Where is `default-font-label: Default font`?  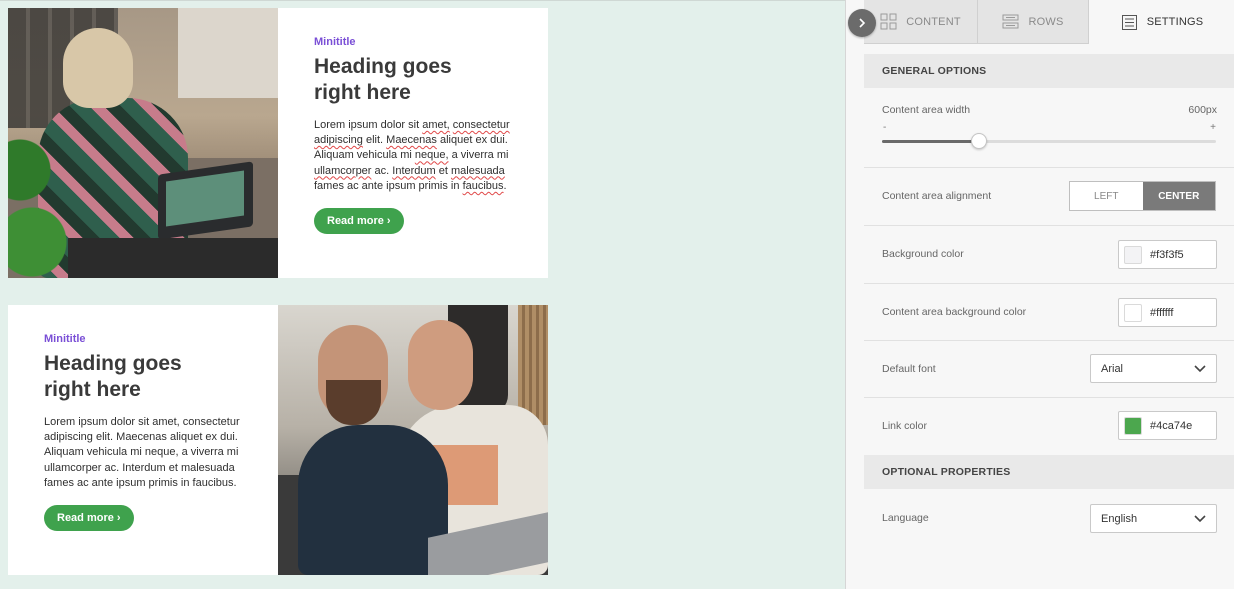 default-font-label: Default font is located at coordinates (909, 369).